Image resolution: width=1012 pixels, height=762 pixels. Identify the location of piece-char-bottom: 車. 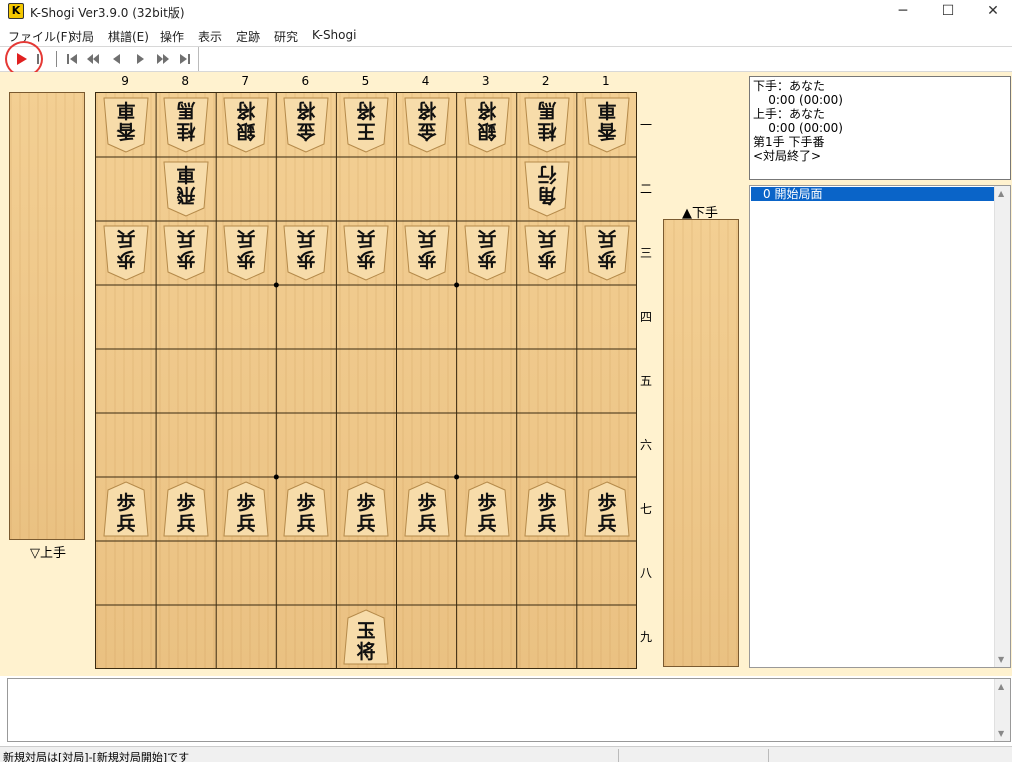
(126, 110).